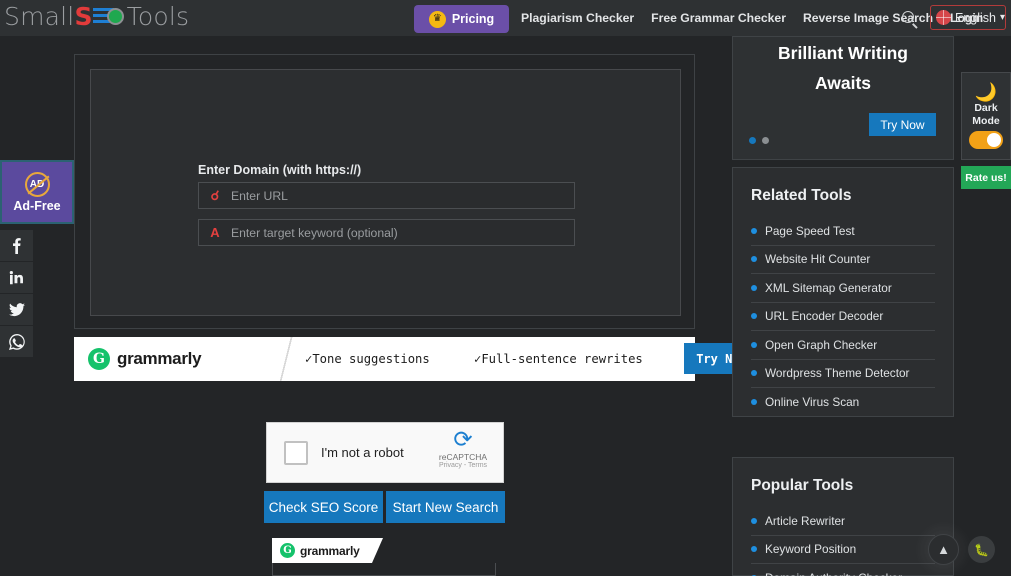 Image resolution: width=1011 pixels, height=576 pixels. What do you see at coordinates (463, 465) in the screenshot?
I see `recaptcha-terms-label: Privacy - Terms` at bounding box center [463, 465].